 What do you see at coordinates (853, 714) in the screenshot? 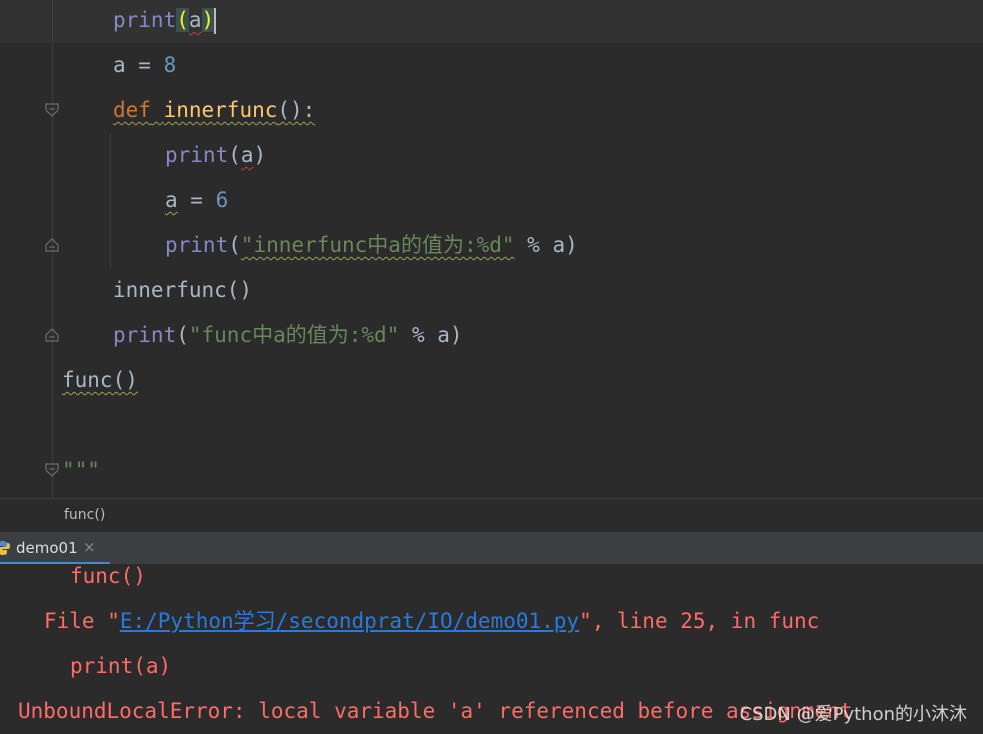
I see `watermark: CSDN @爱Python的小沐沐` at bounding box center [853, 714].